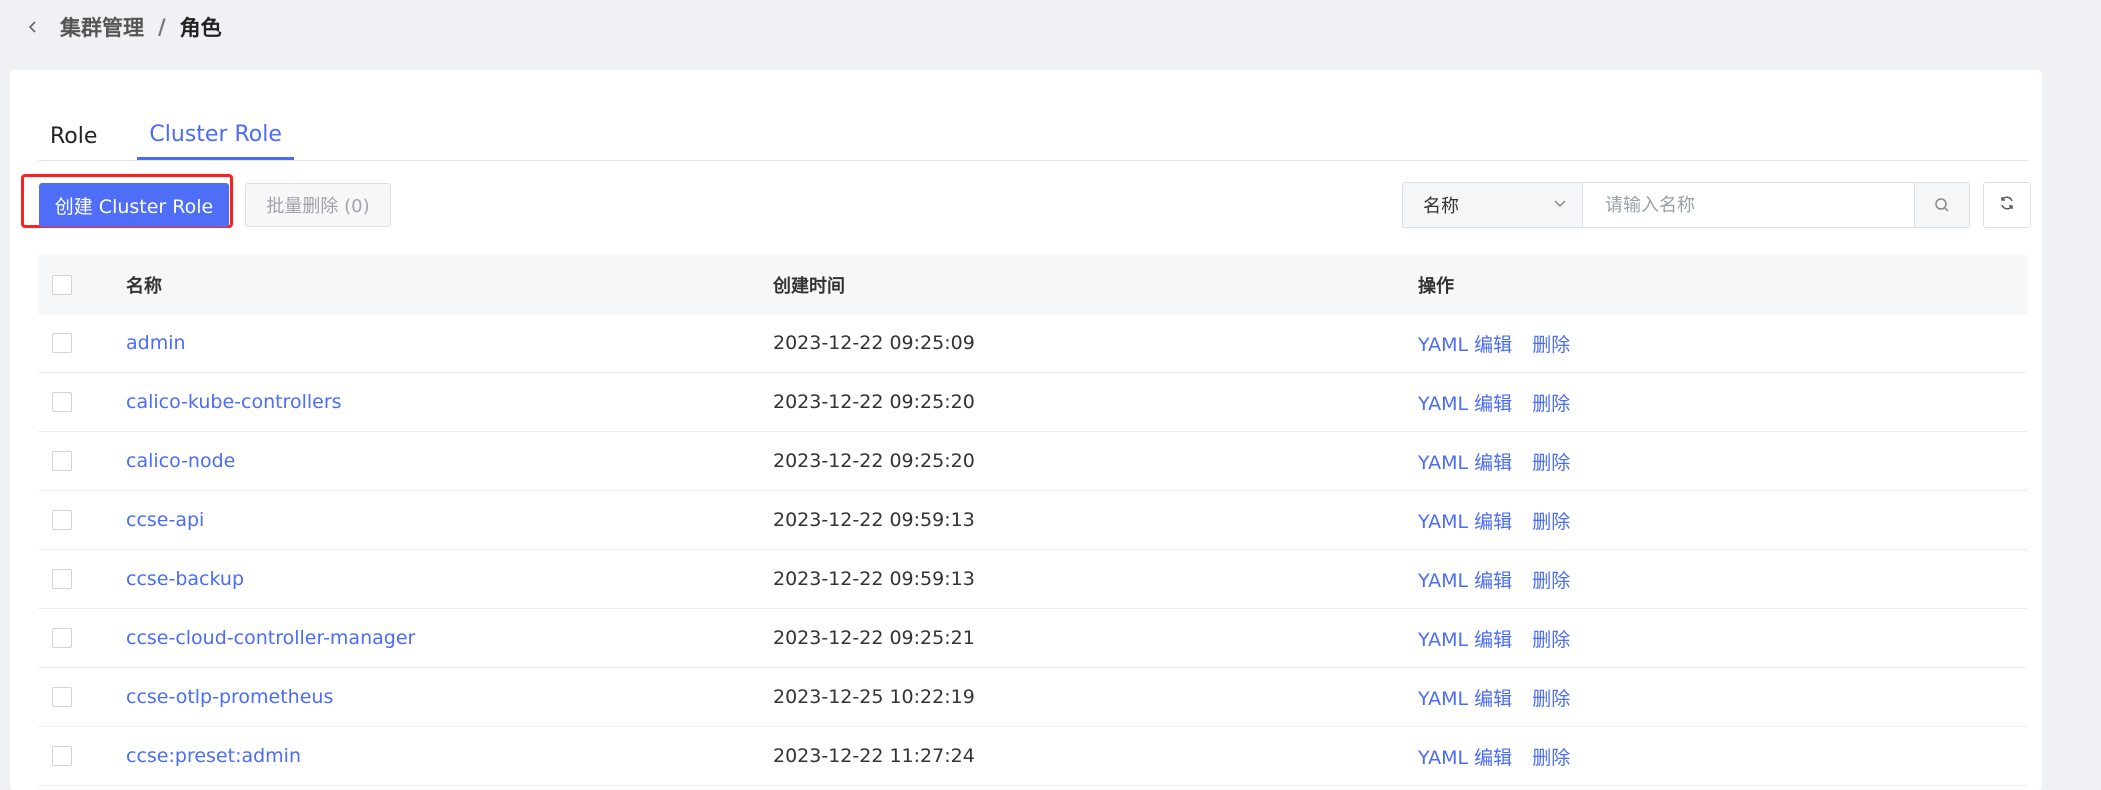 The height and width of the screenshot is (790, 2101). Describe the element at coordinates (229, 697) in the screenshot. I see `role-name-link: ccse-otlp-prometheus` at that location.